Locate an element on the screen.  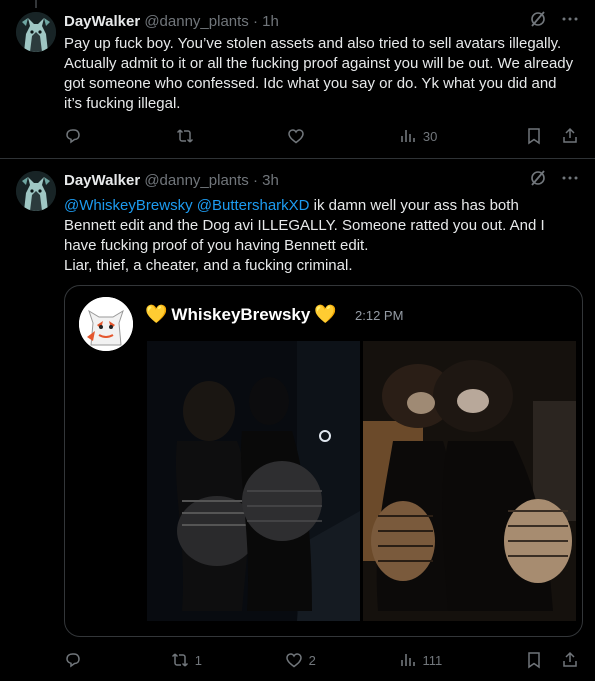
card-username: 💛 WhiskeyBrewsky 💛 is located at coordinates (241, 314).